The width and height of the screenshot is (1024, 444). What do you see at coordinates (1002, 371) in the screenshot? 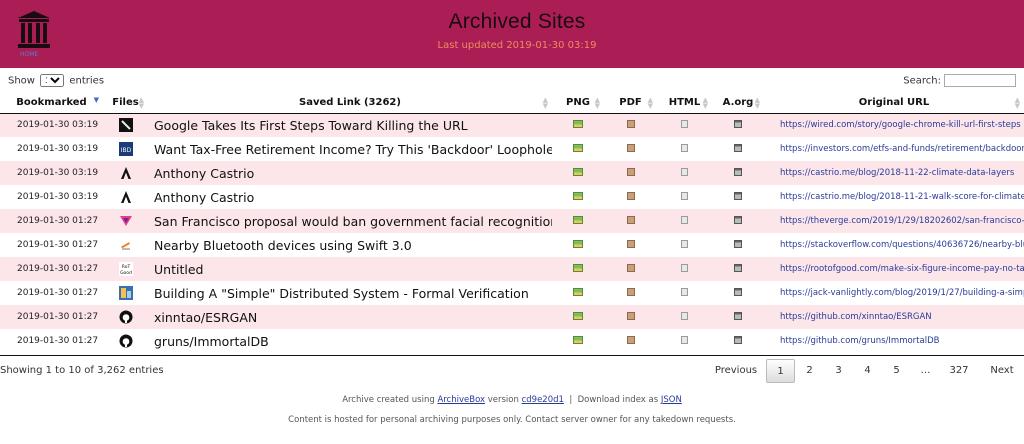
I see `next-button: Next` at bounding box center [1002, 371].